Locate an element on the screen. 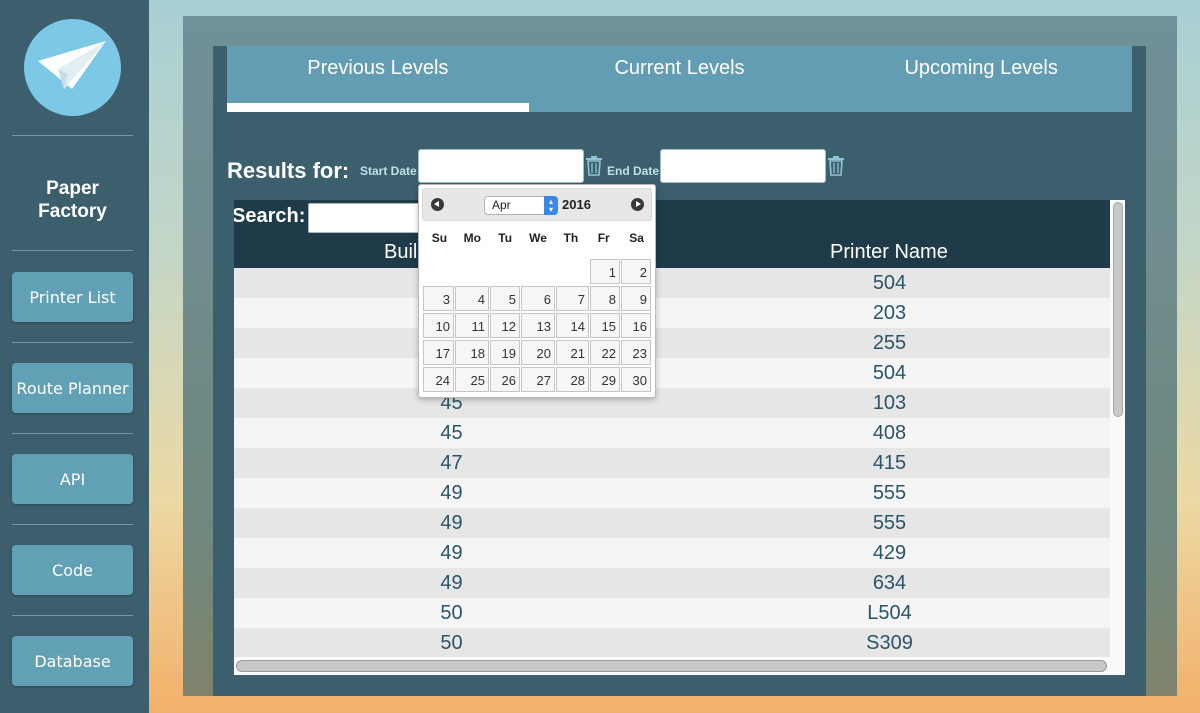  calendar-day: 12 is located at coordinates (505, 325).